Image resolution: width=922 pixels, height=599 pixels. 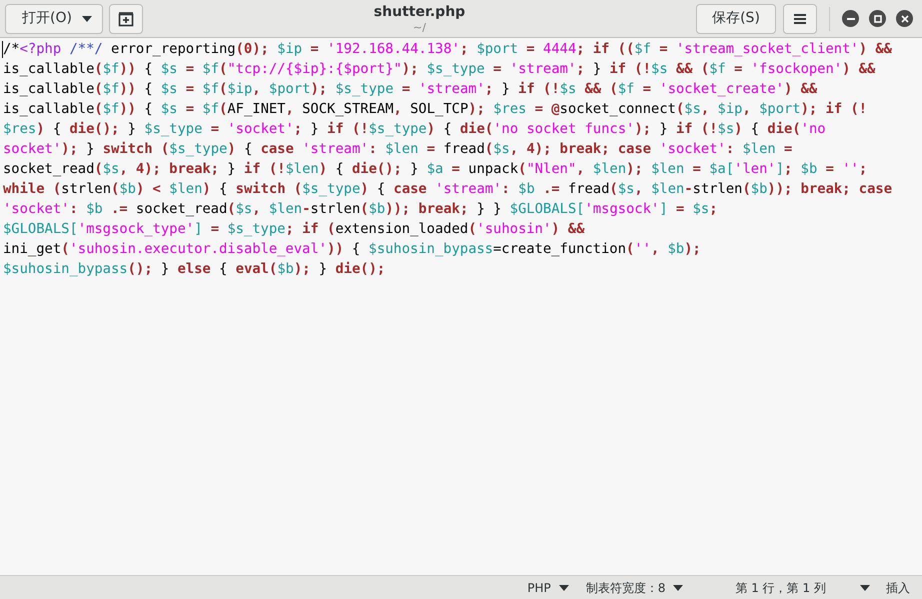 I want to click on open-button: 打开(O), so click(x=54, y=19).